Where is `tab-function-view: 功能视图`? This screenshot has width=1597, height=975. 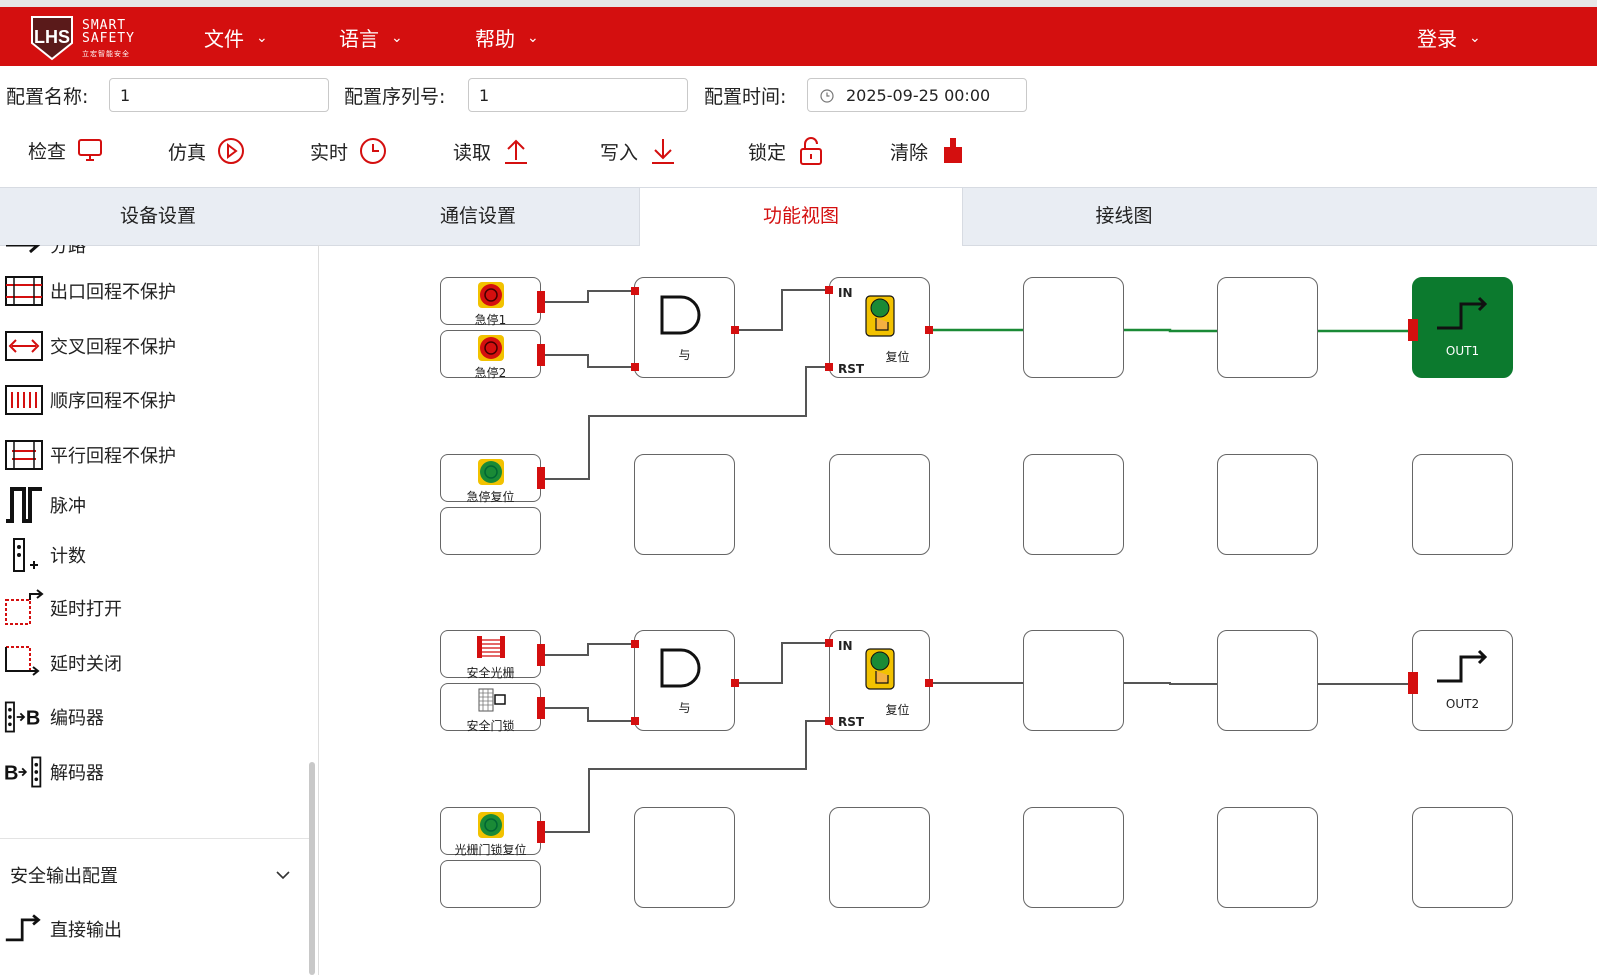 tab-function-view: 功能视图 is located at coordinates (801, 217).